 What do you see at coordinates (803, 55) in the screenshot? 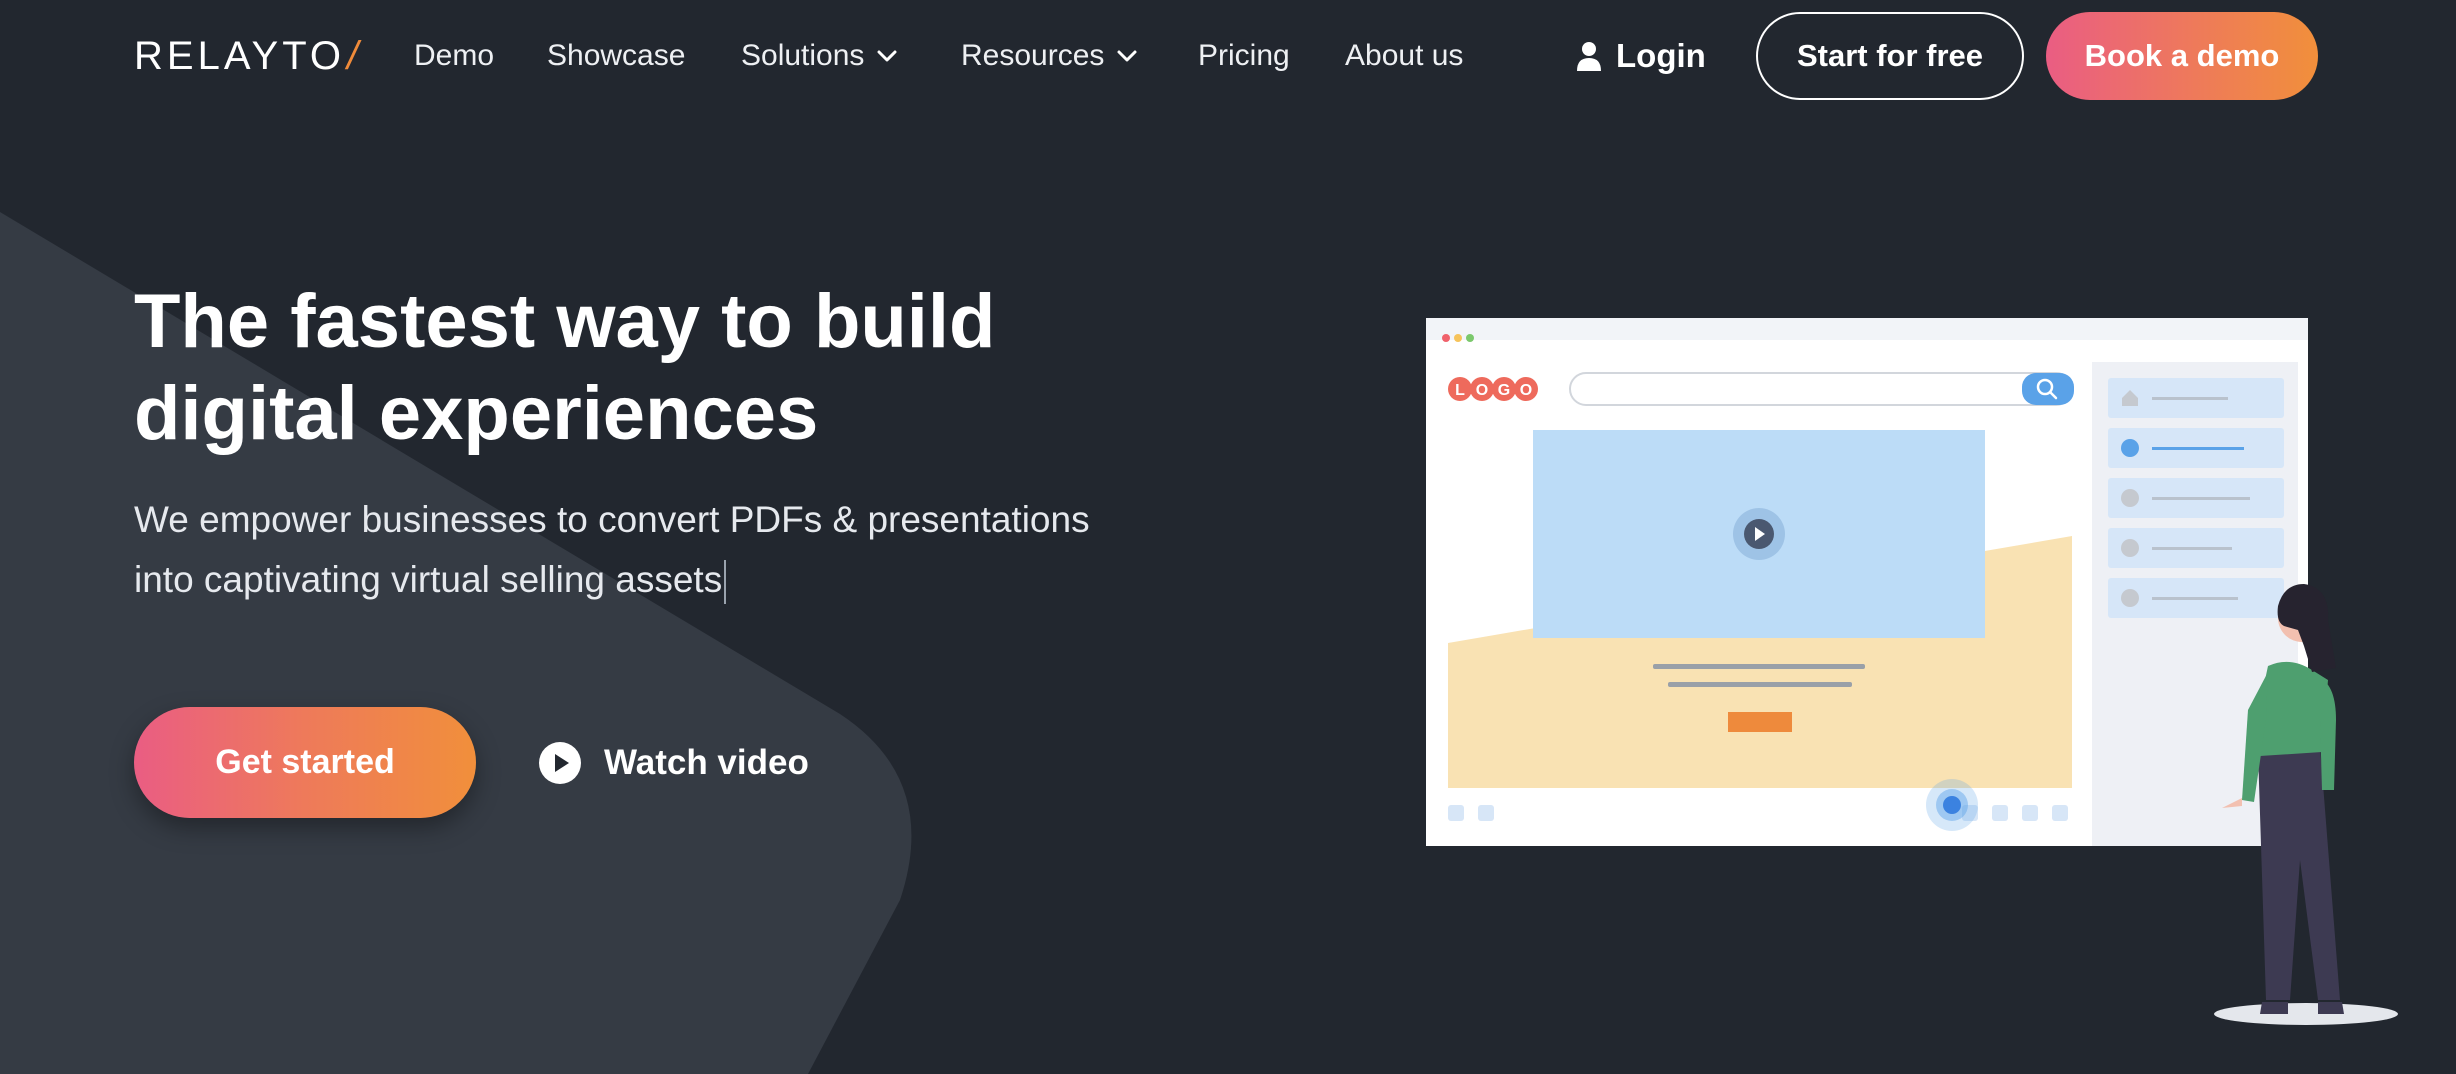
I see `nav-link-label: Solutions` at bounding box center [803, 55].